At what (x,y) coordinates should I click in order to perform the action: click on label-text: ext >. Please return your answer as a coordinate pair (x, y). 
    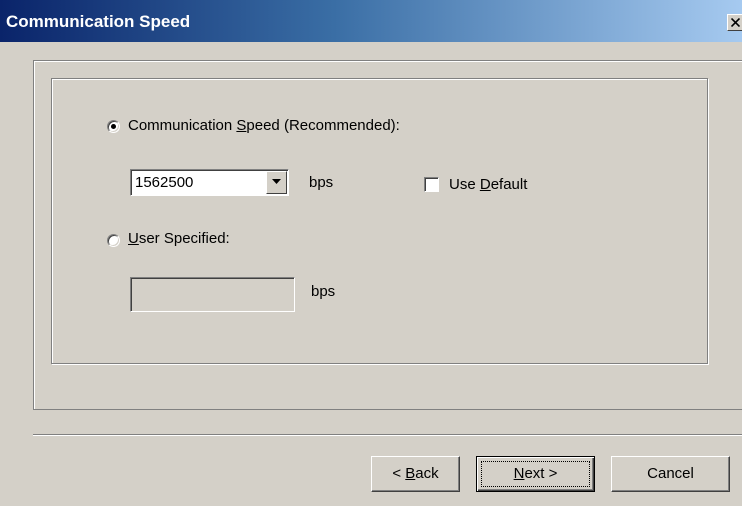
    Looking at the image, I should click on (541, 473).